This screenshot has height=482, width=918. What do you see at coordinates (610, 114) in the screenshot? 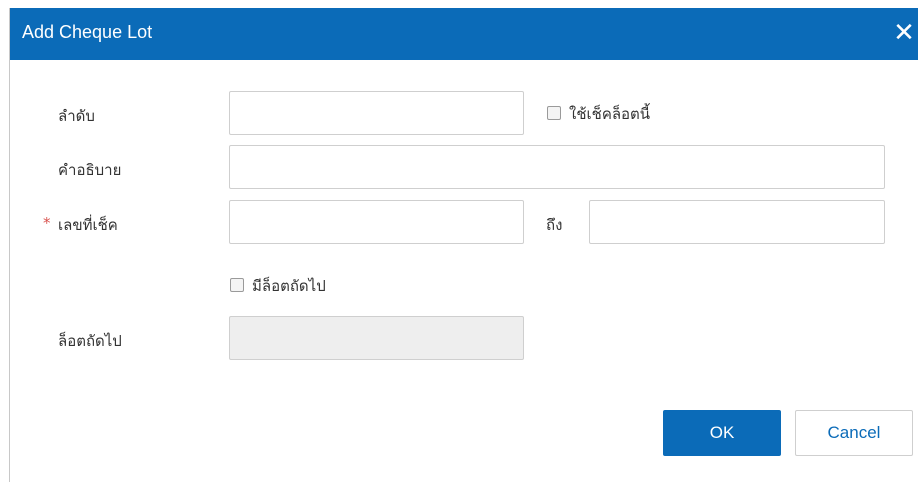
I see `use-this-lot-label: ใช้เช็คล็อตนี้` at bounding box center [610, 114].